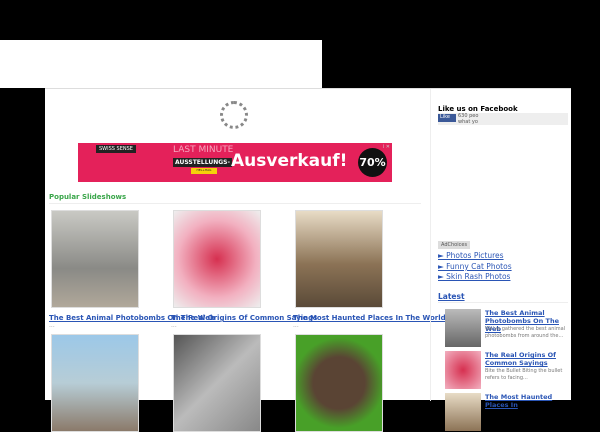  What do you see at coordinates (203, 150) in the screenshot?
I see `ad-line1: LAST MINUTE` at bounding box center [203, 150].